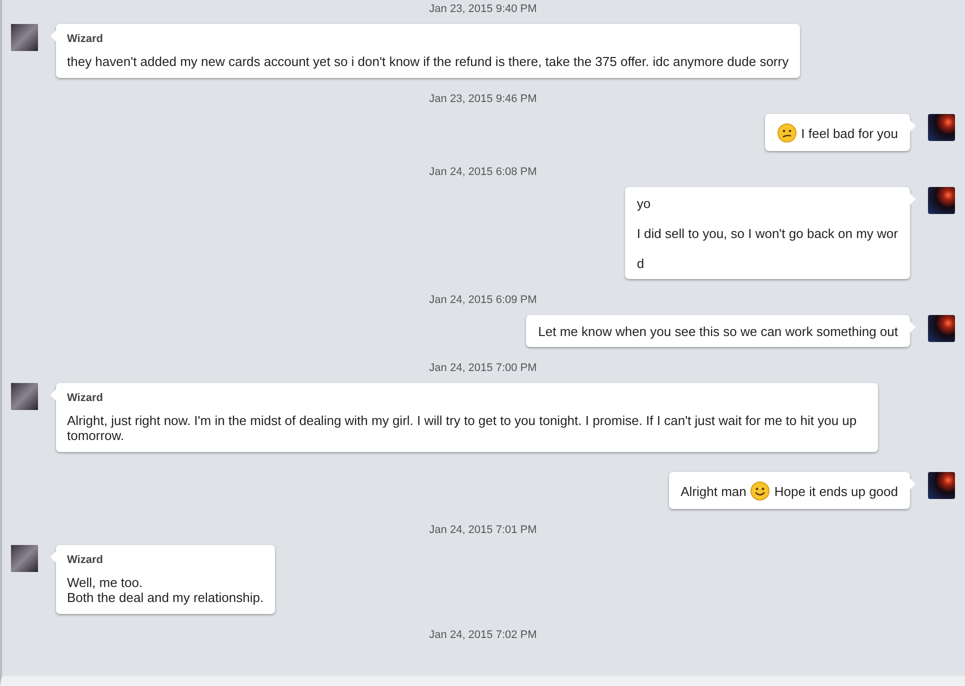 The height and width of the screenshot is (686, 965). I want to click on message-text: Well, me too., so click(105, 582).